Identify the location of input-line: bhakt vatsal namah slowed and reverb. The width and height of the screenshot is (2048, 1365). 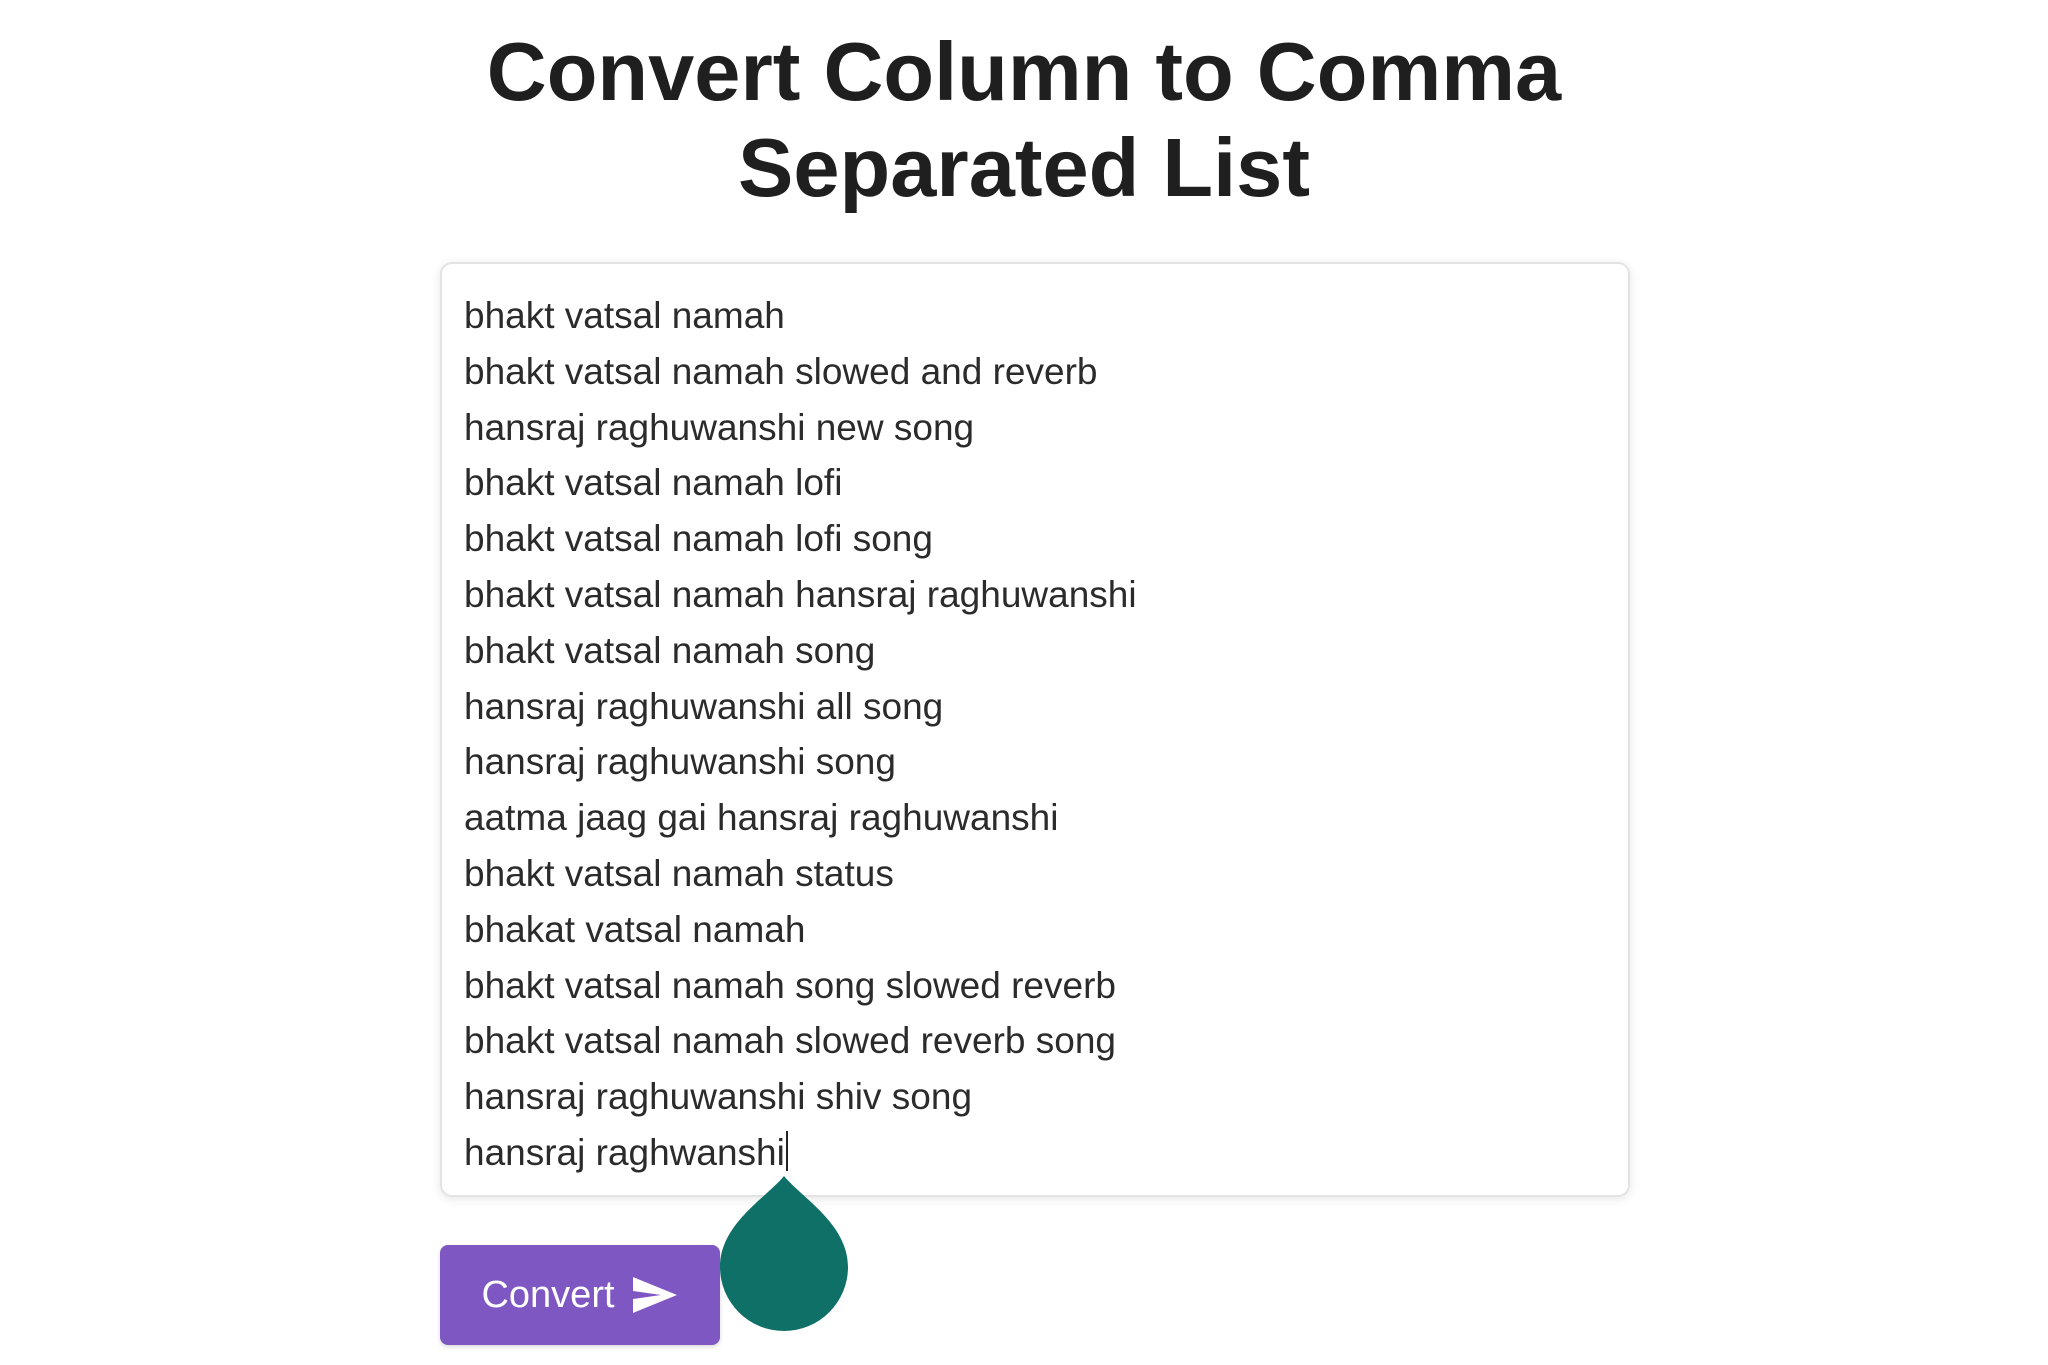
(781, 371).